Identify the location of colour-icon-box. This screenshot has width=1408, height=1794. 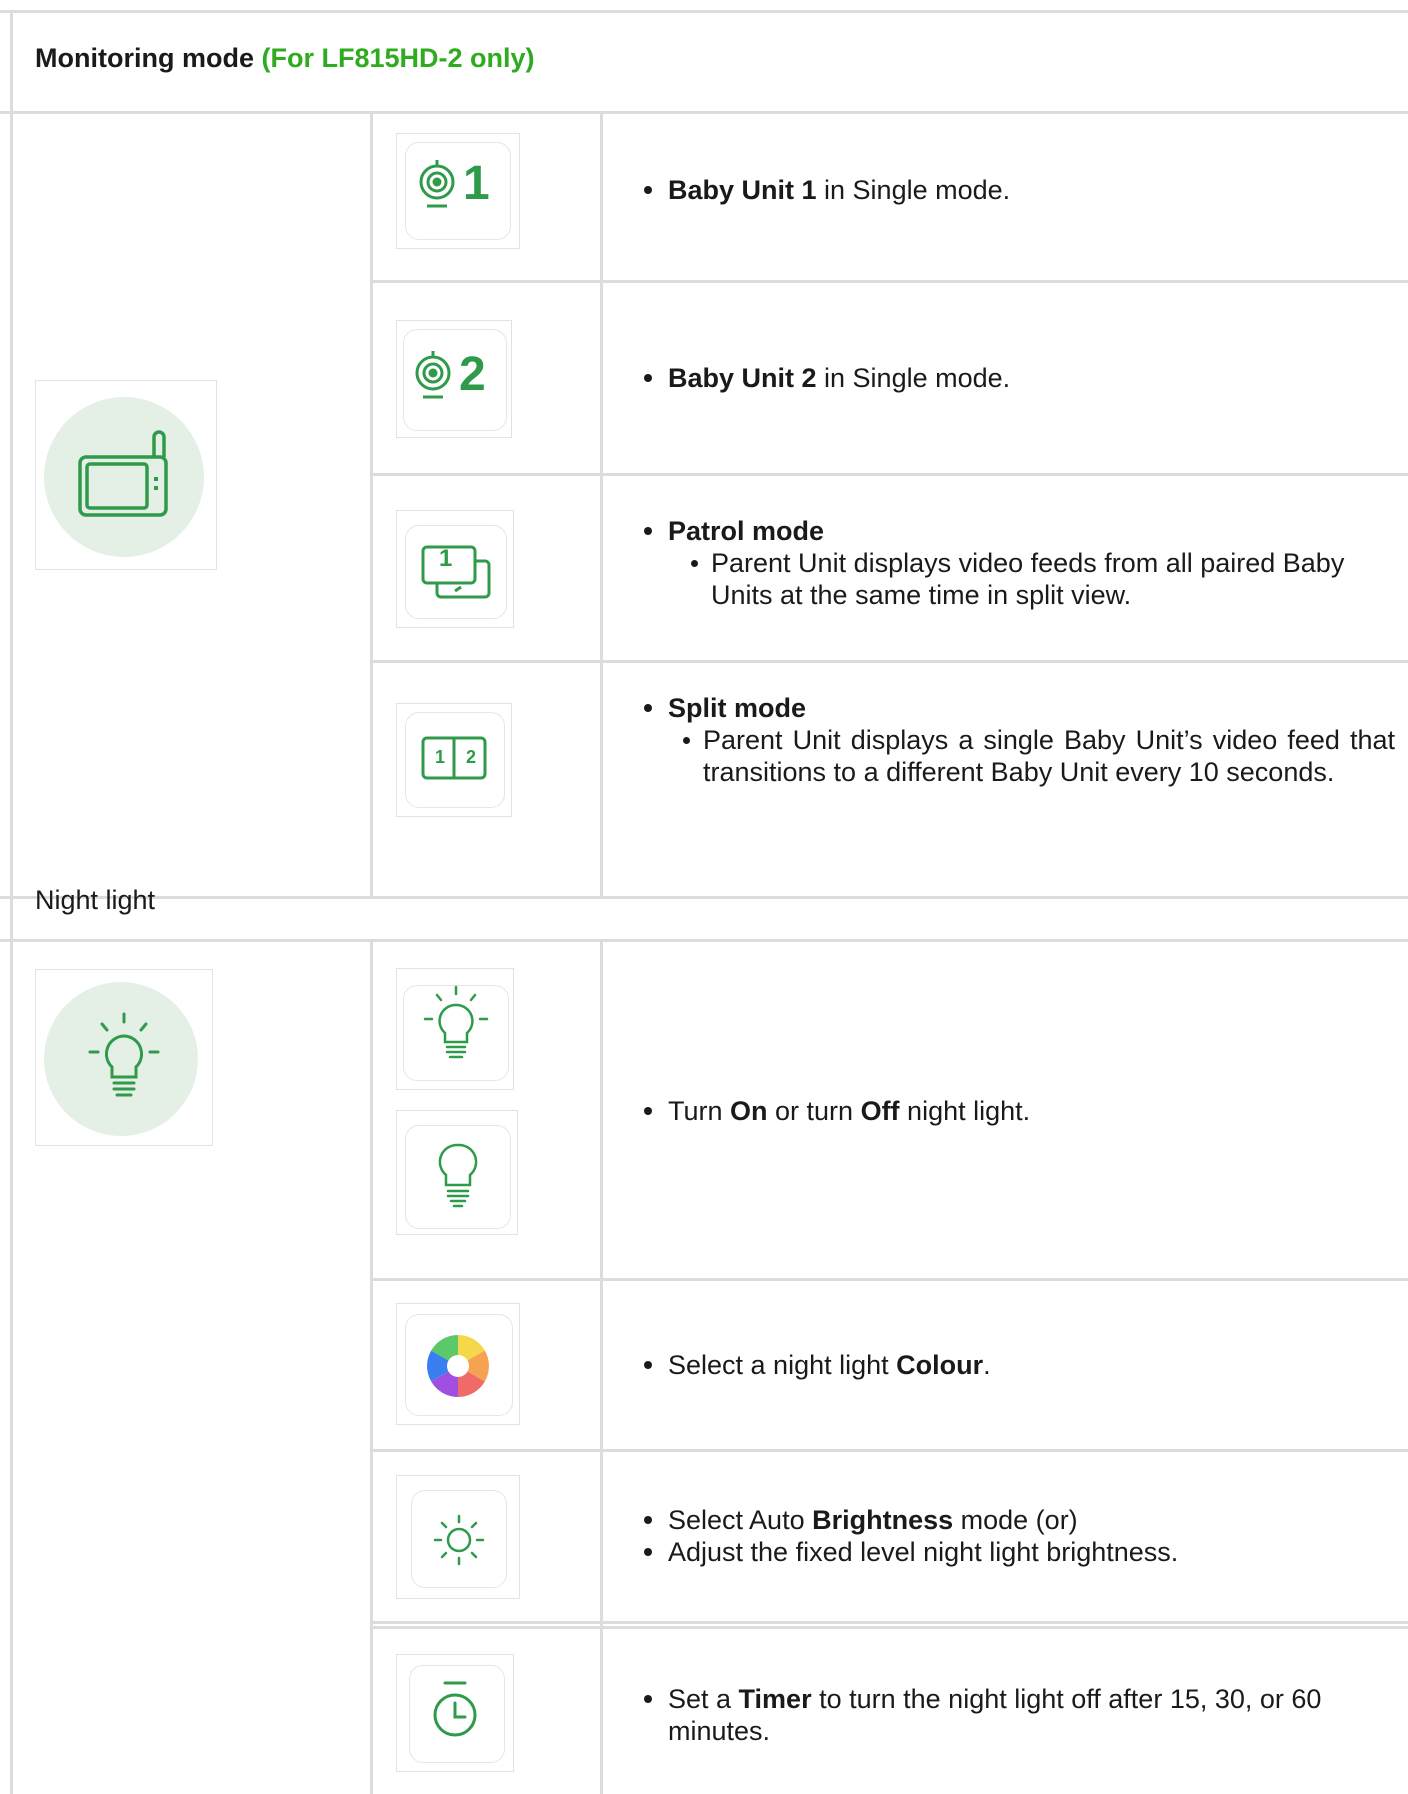
(458, 1364).